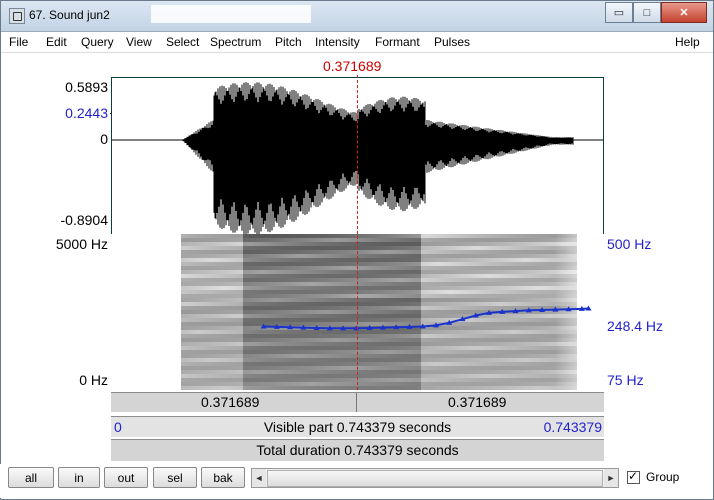  I want to click on waveform-max-label: 0.5893, so click(86, 87).